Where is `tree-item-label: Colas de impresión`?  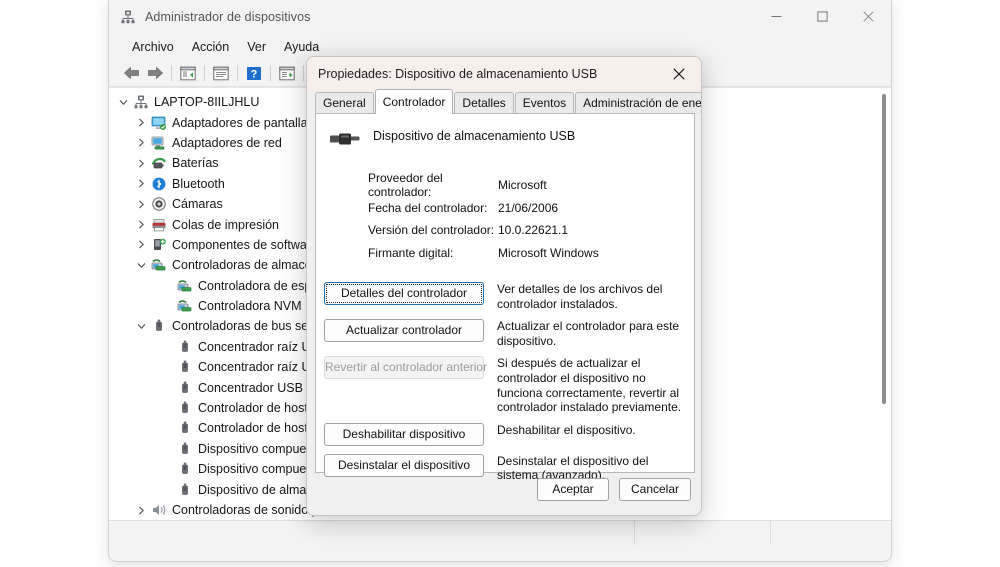 tree-item-label: Colas de impresión is located at coordinates (225, 224).